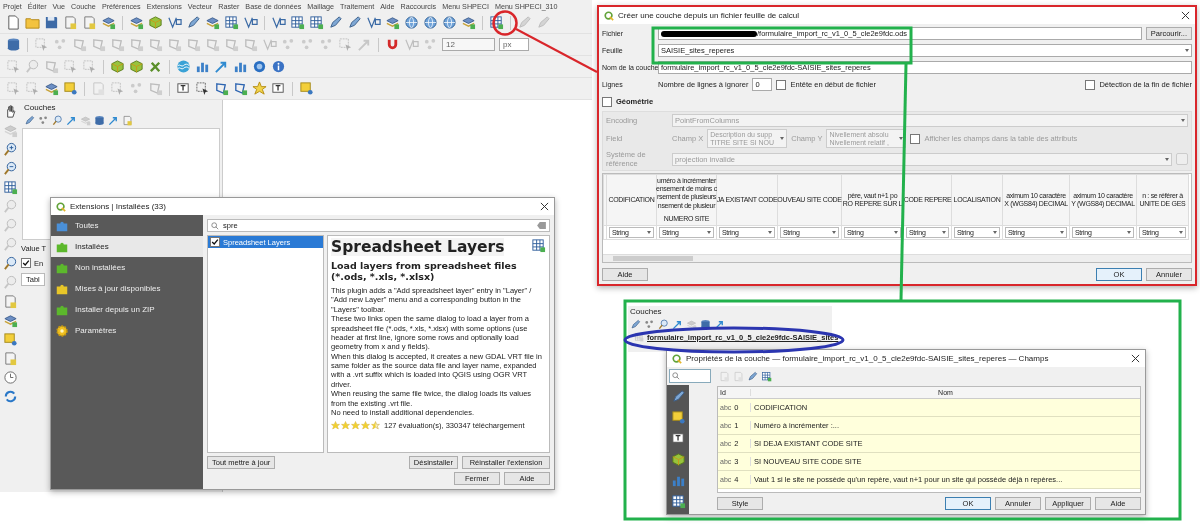 This screenshot has height=525, width=1200. I want to click on plugin-title: Spreadsheet Layers, so click(418, 247).